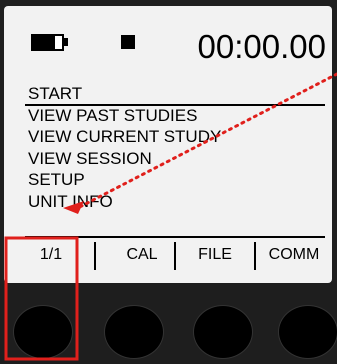  What do you see at coordinates (142, 255) in the screenshot?
I see `softkey-cal: CAL` at bounding box center [142, 255].